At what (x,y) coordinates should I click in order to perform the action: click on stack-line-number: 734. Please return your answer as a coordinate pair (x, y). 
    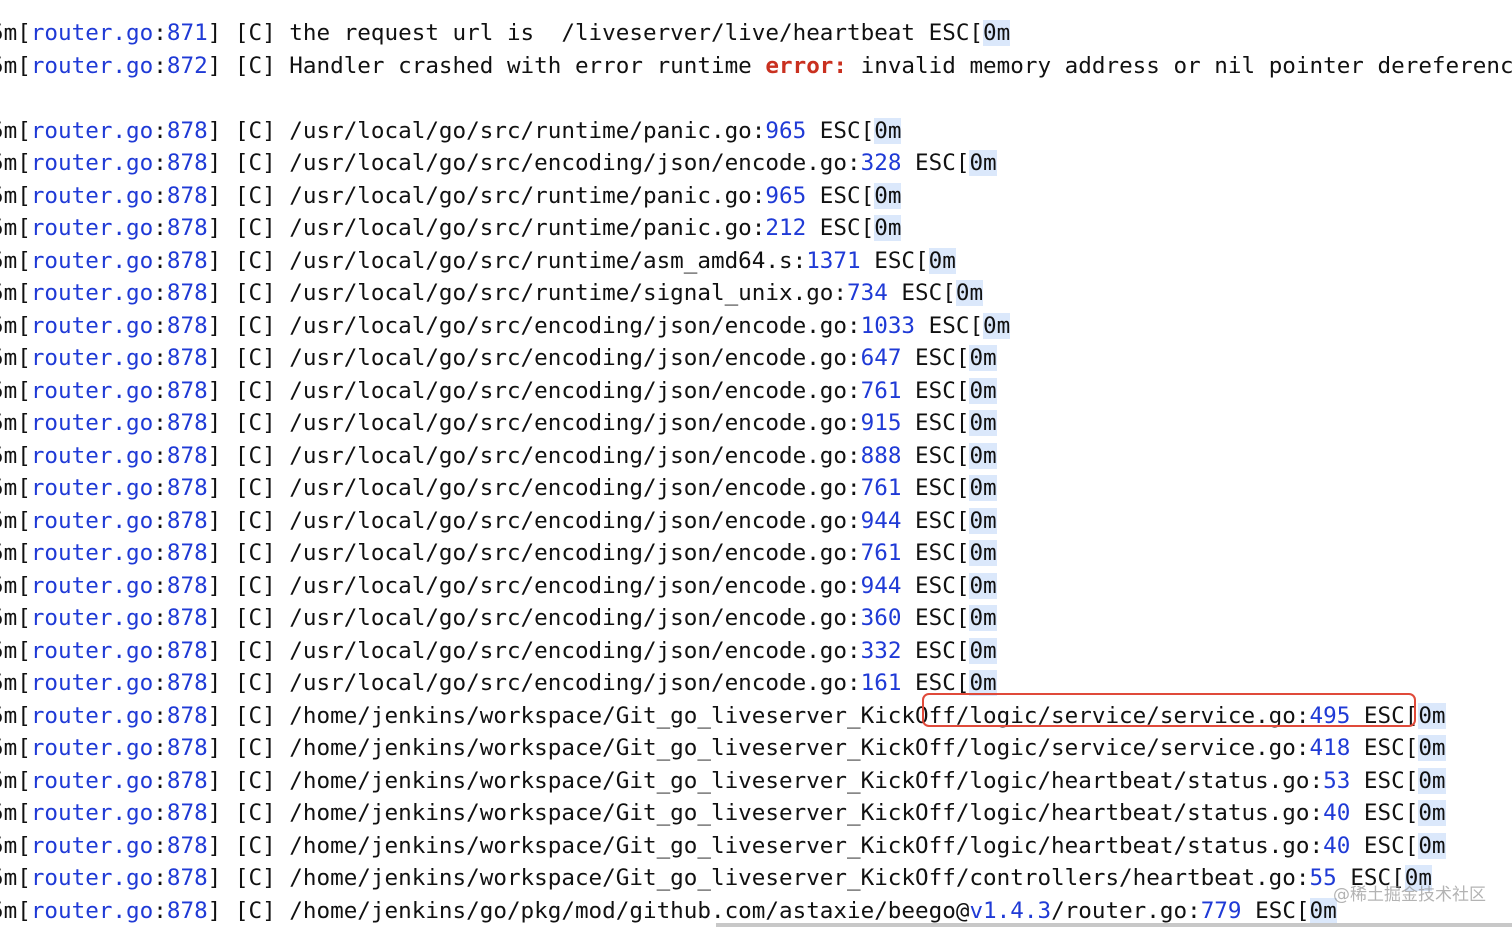
    Looking at the image, I should click on (867, 293).